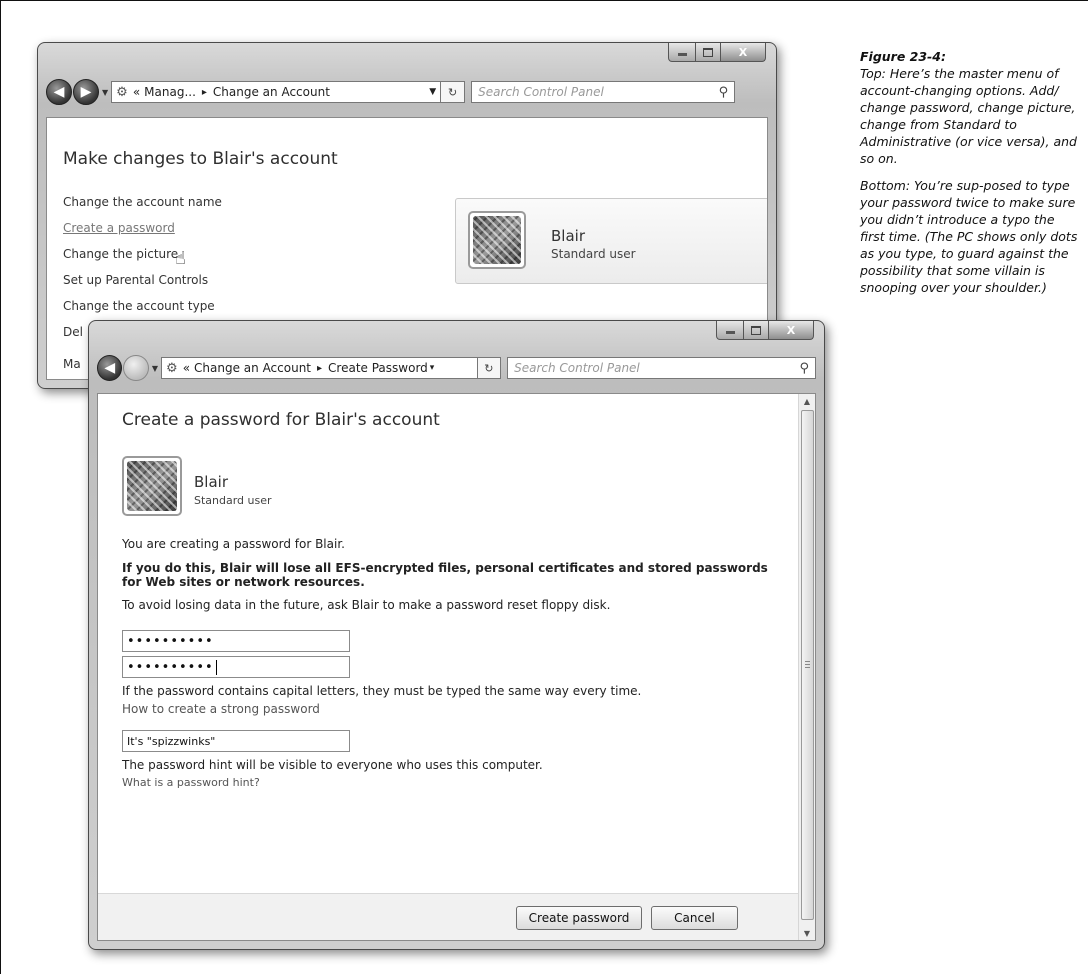 The image size is (1088, 974). What do you see at coordinates (456, 916) in the screenshot?
I see `button-bar: Create password Cancel` at bounding box center [456, 916].